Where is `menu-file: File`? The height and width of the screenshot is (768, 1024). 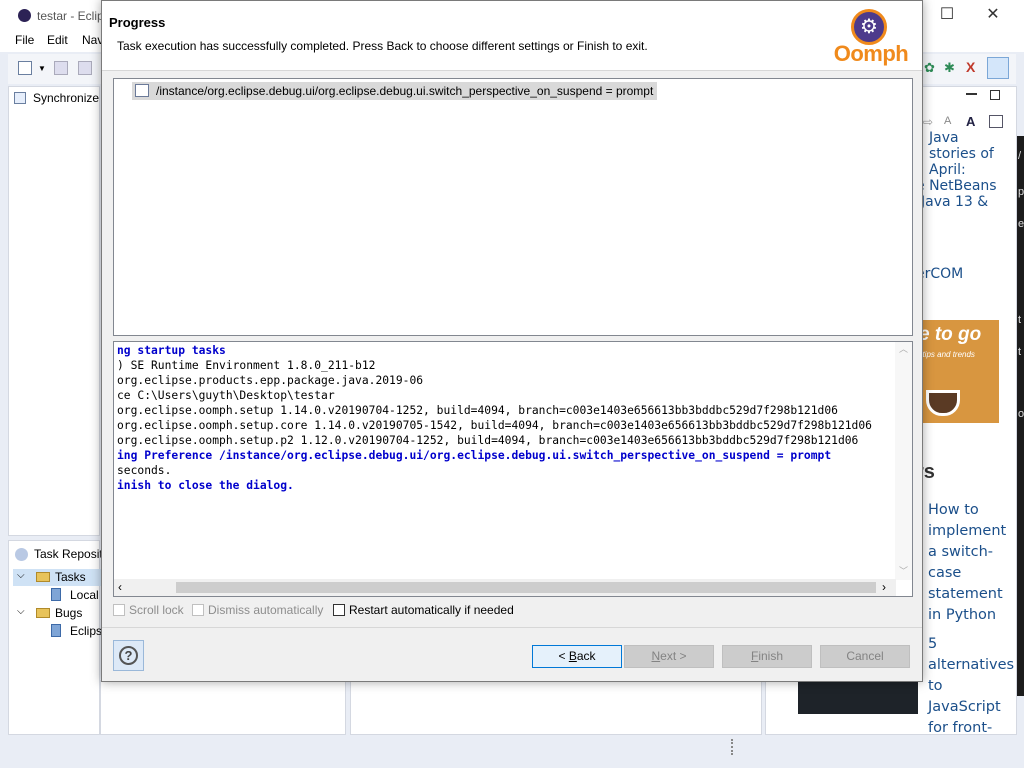
menu-file: File is located at coordinates (24, 40).